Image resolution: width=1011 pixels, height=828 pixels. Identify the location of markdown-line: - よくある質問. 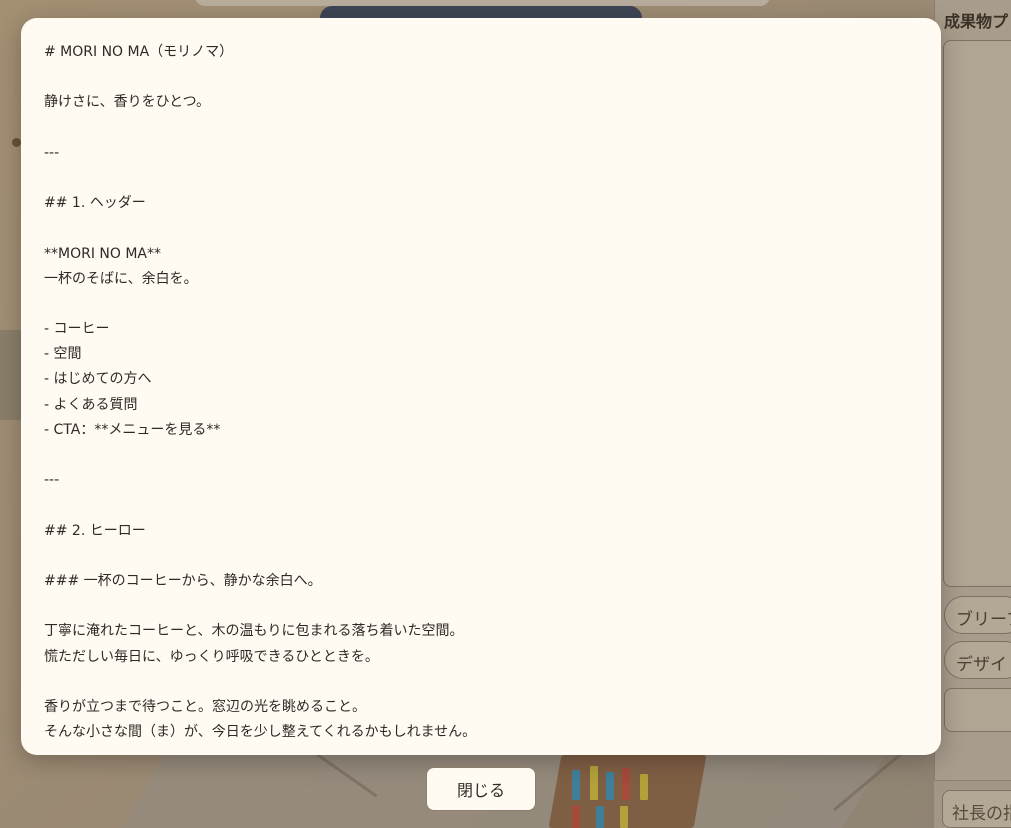
(91, 404).